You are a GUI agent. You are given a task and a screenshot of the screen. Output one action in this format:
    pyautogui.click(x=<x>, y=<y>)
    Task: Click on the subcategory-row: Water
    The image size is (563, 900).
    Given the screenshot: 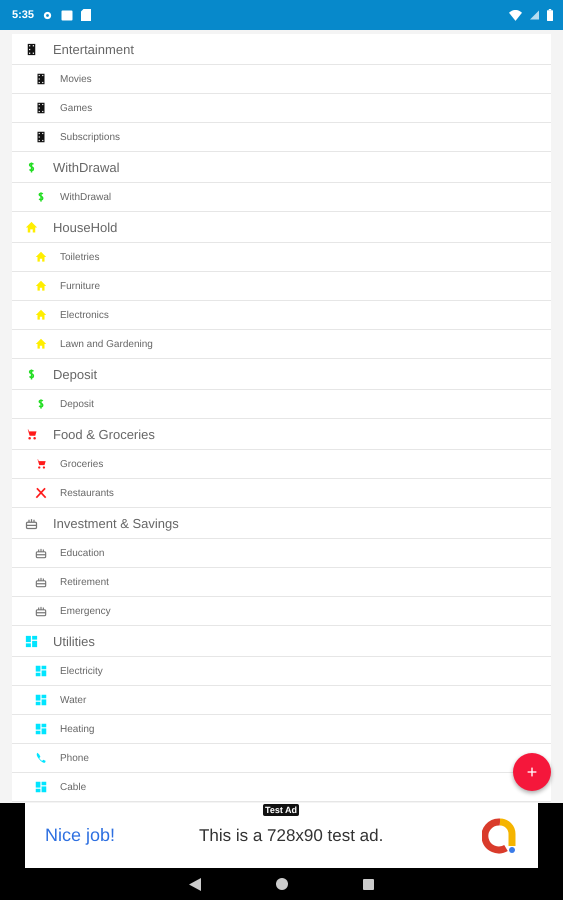 What is the action you would take?
    pyautogui.click(x=281, y=700)
    